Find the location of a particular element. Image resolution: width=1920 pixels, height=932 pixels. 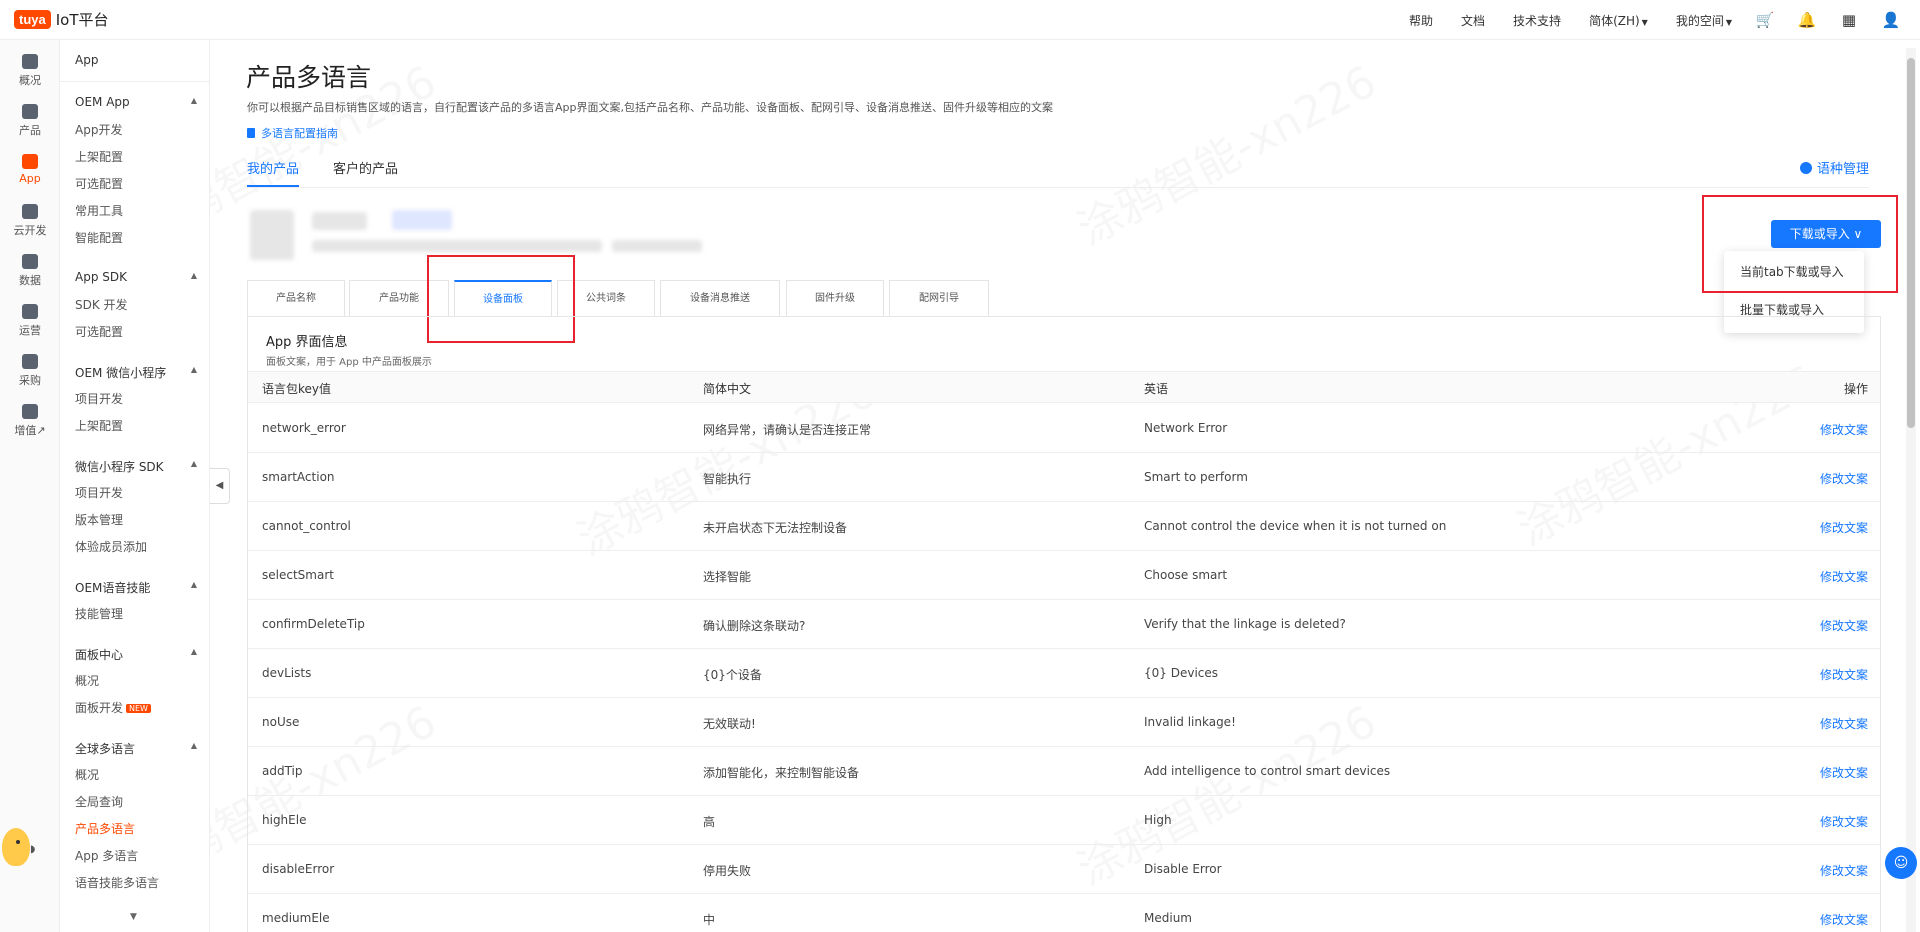

sidebar-item-sdk-optional: 可选配置 is located at coordinates (99, 331).